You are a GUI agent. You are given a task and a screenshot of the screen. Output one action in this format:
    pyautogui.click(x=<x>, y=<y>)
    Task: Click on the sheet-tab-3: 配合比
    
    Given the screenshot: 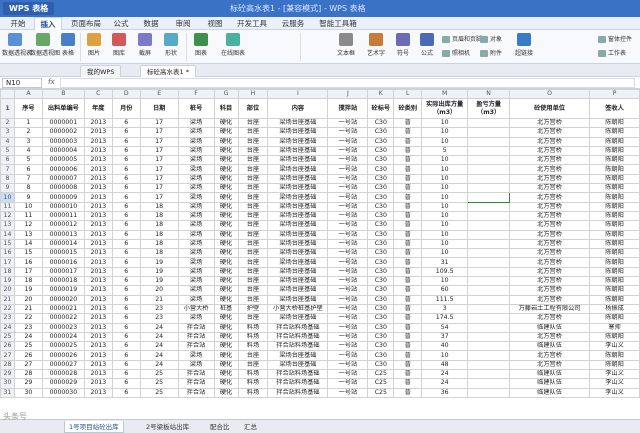 What is the action you would take?
    pyautogui.click(x=220, y=427)
    